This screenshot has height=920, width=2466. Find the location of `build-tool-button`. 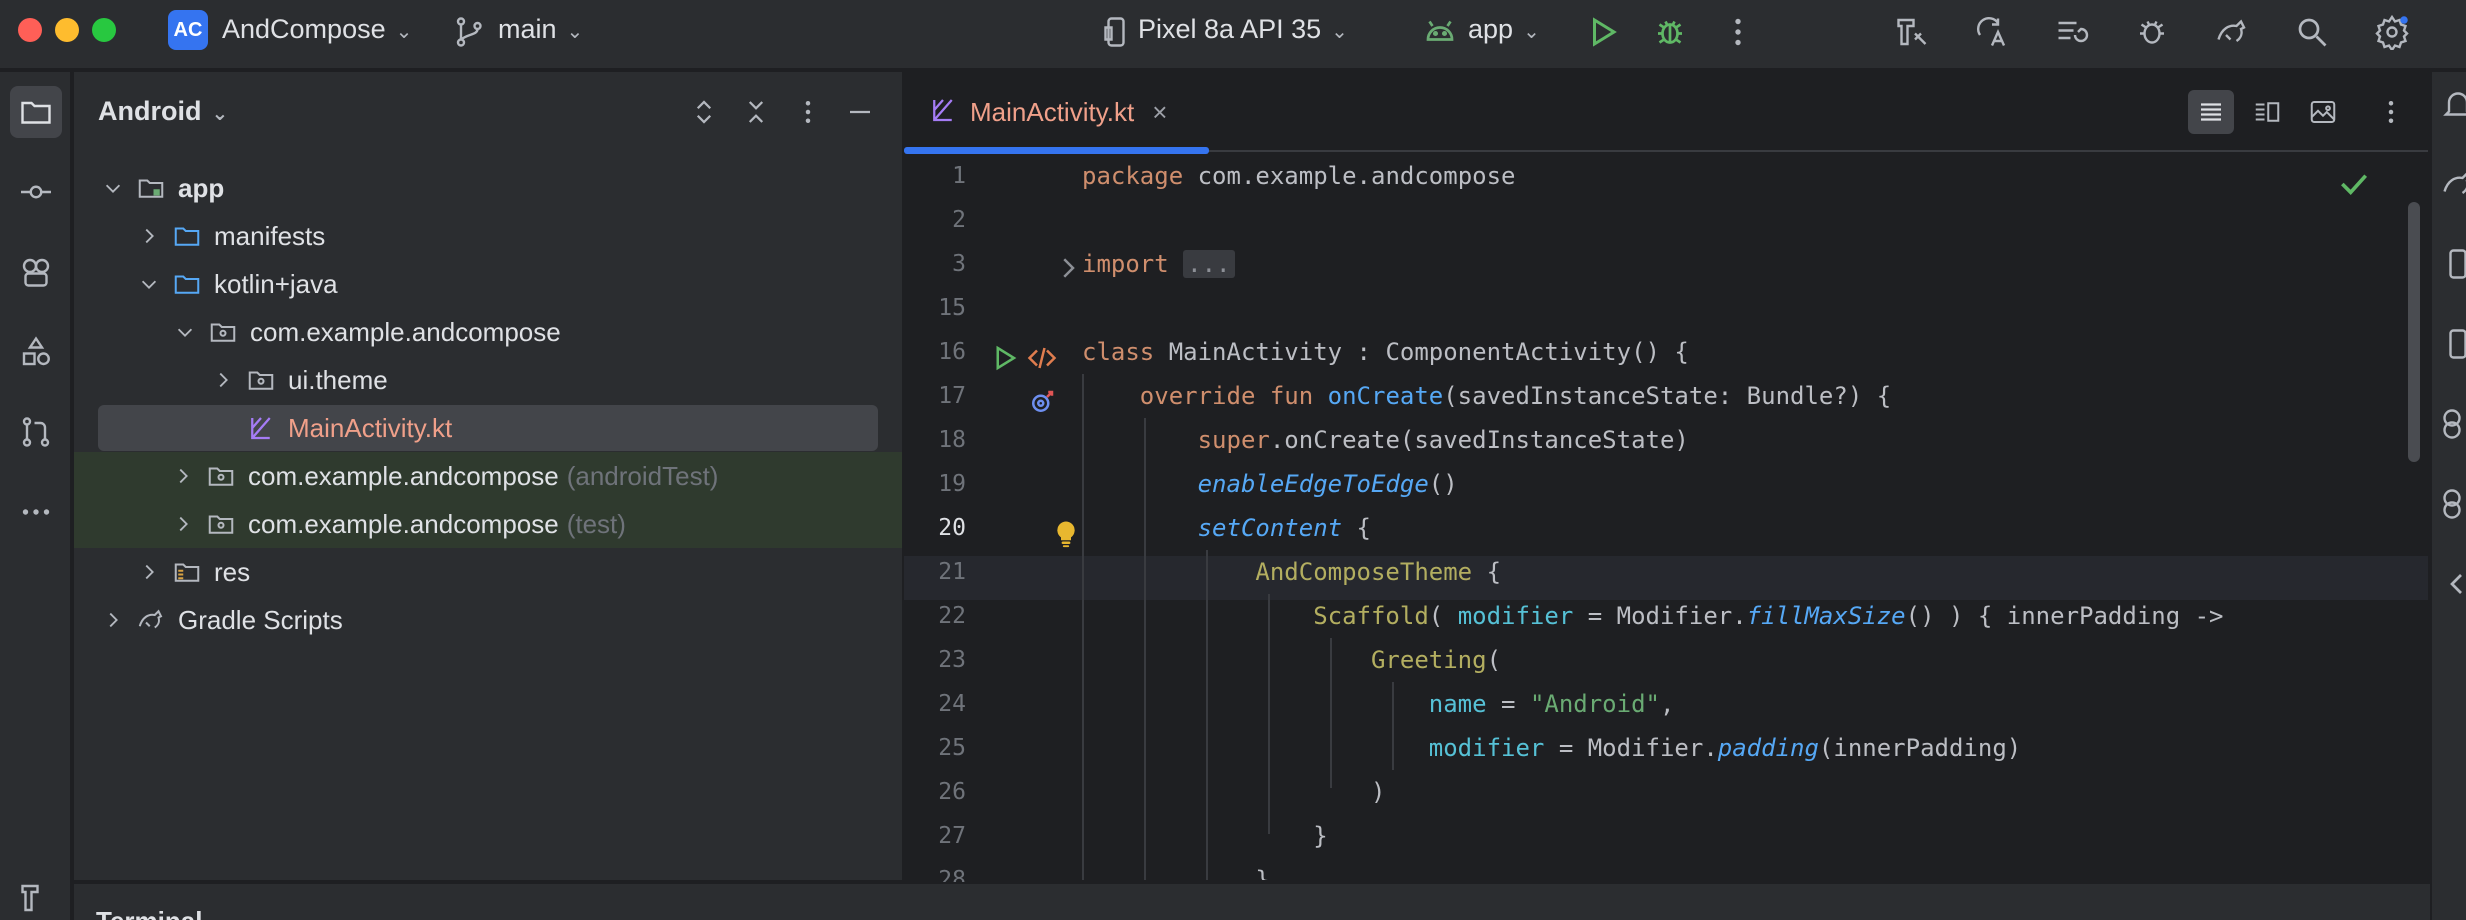

build-tool-button is located at coordinates (36, 896).